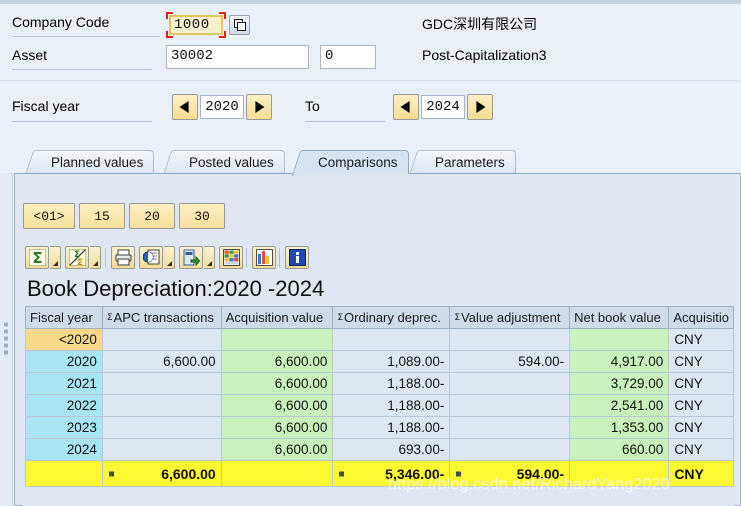 This screenshot has width=741, height=506. I want to click on fiscal-year-to-next-button, so click(480, 107).